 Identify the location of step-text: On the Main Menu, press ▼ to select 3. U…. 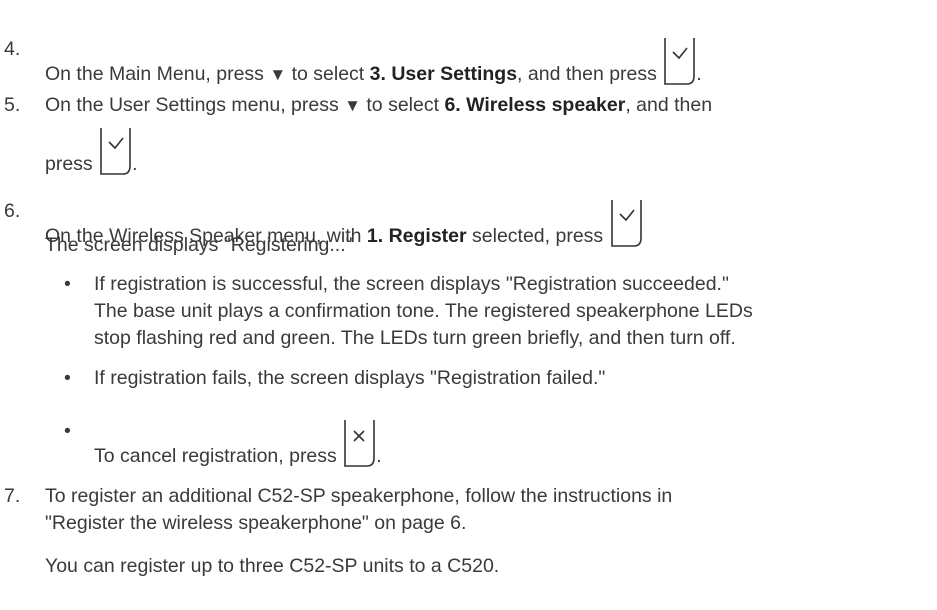
(373, 62).